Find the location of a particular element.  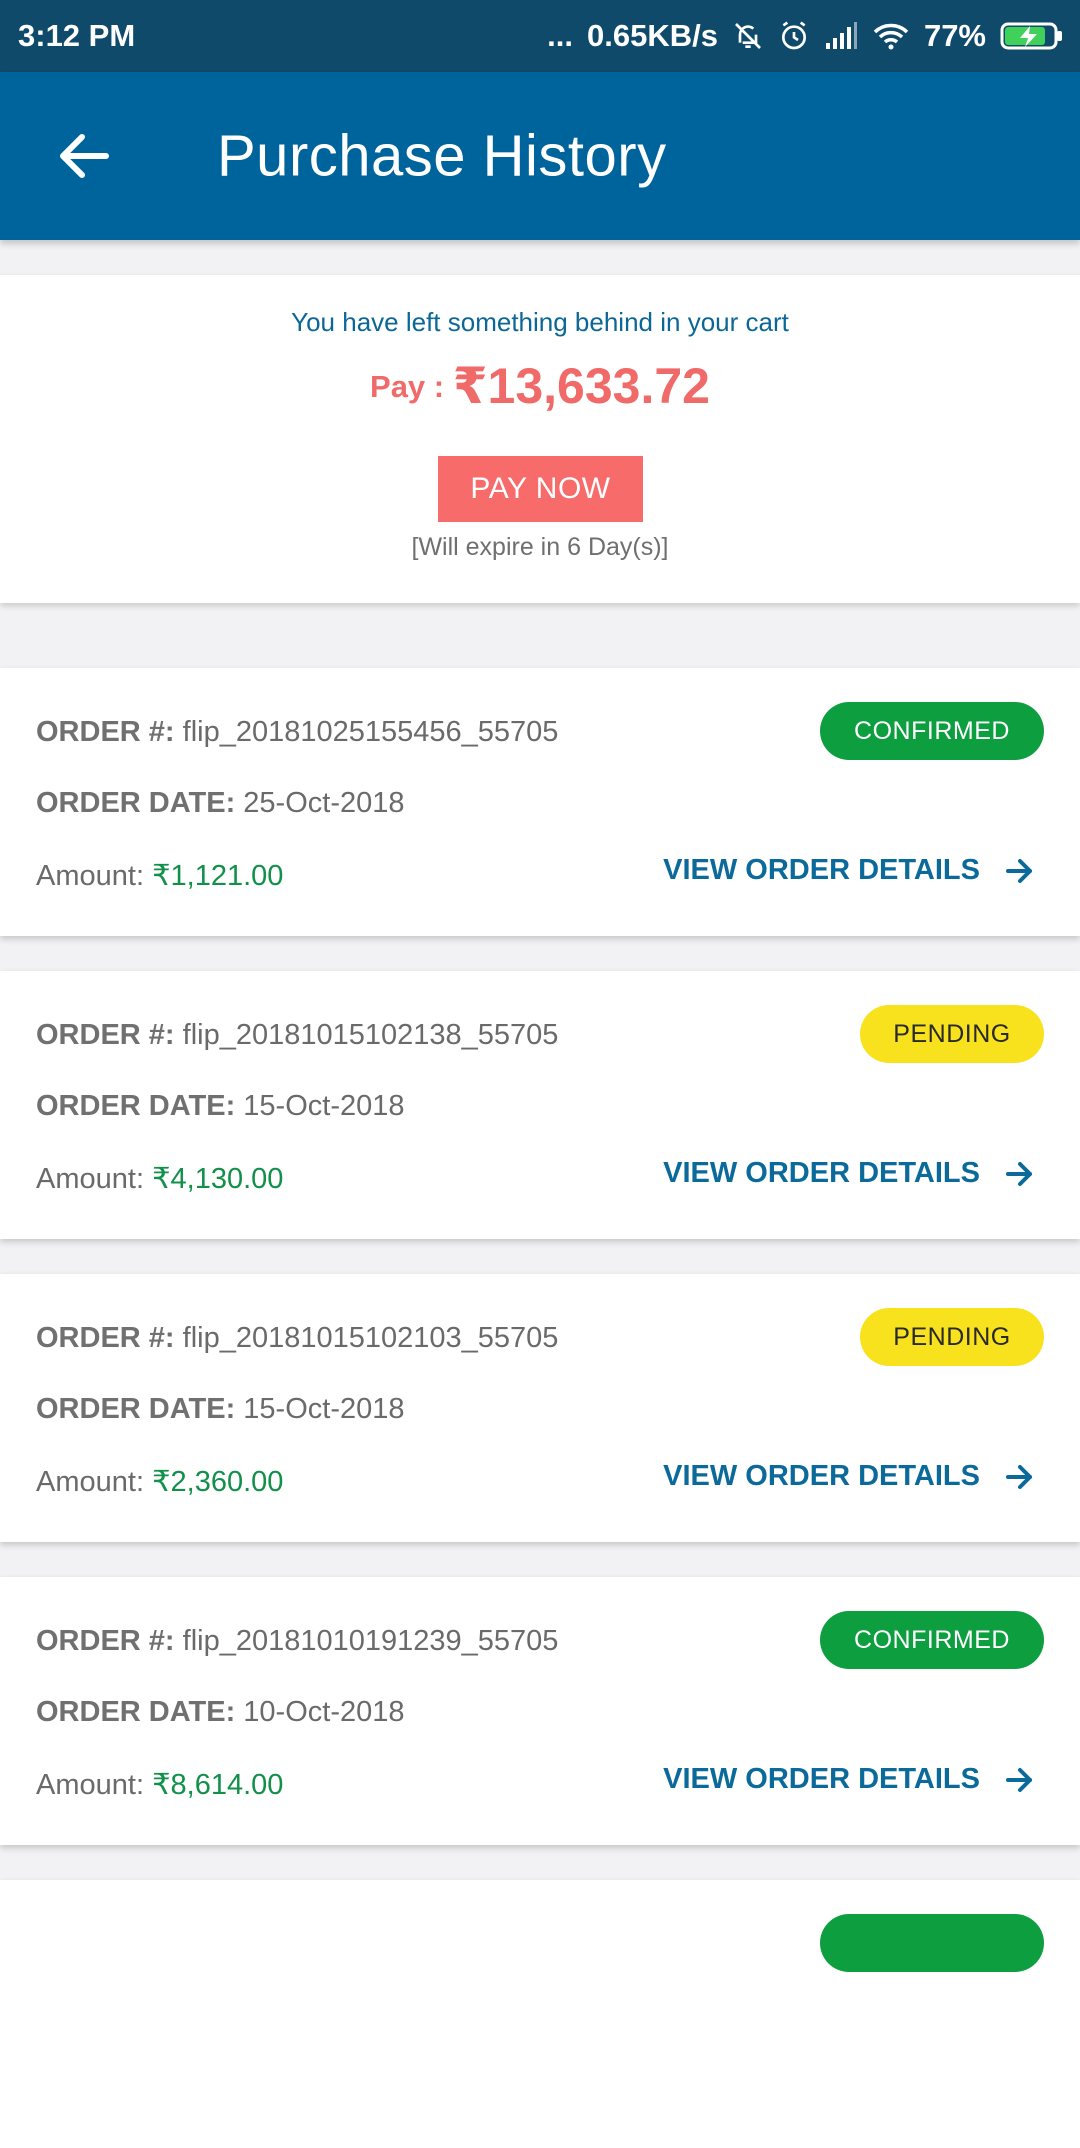

mute-bell-icon is located at coordinates (748, 36).